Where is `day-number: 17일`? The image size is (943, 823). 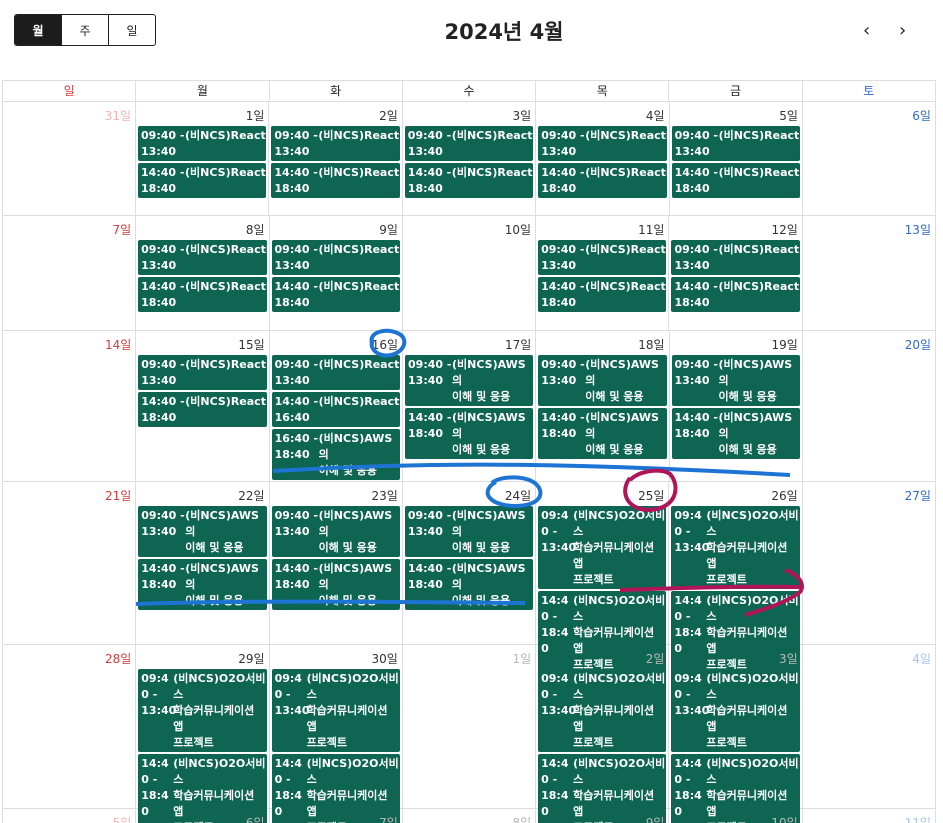
day-number: 17일 is located at coordinates (518, 345).